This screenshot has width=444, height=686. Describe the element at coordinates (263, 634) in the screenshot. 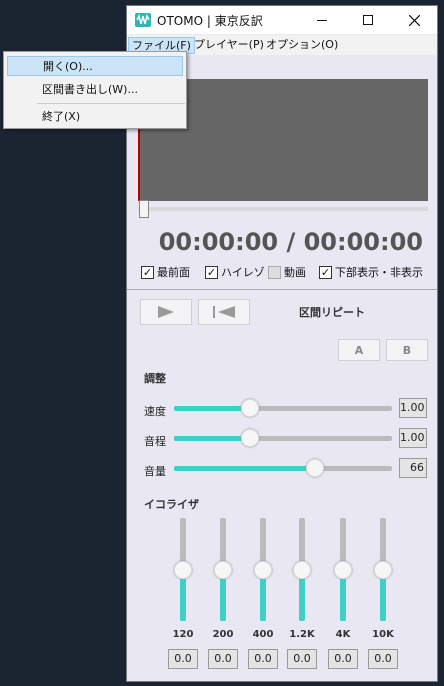

I see `eq-freq-label: 400` at that location.